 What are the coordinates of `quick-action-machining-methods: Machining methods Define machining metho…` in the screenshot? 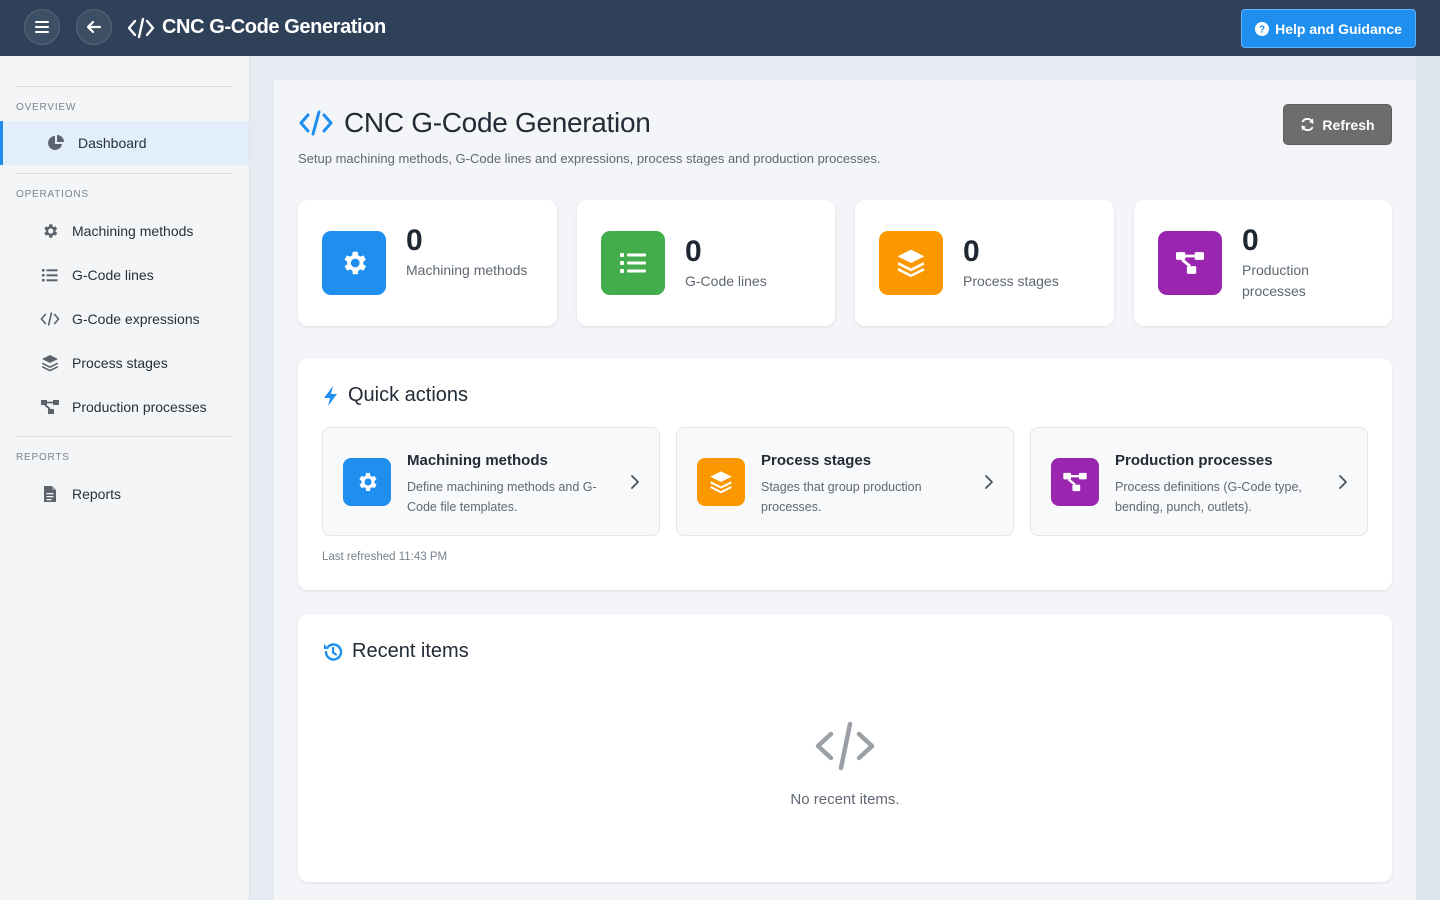 It's located at (491, 481).